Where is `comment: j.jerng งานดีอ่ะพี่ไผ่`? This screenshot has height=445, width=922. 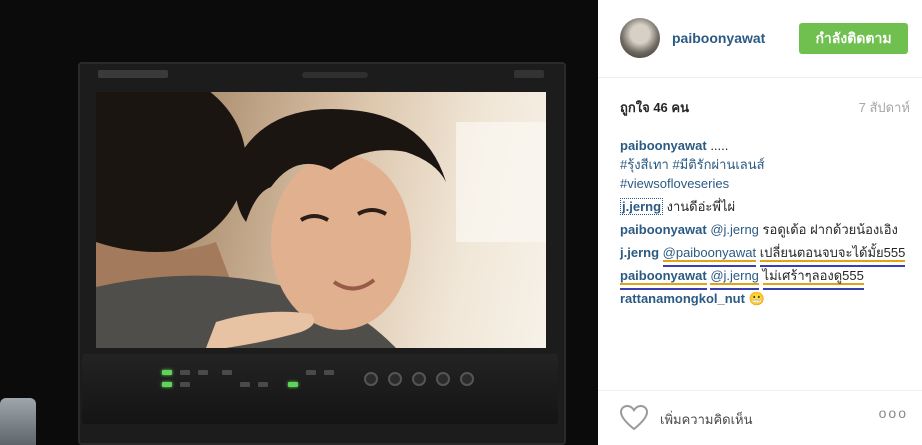 comment: j.jerng งานดีอ่ะพี่ไผ่ is located at coordinates (765, 206).